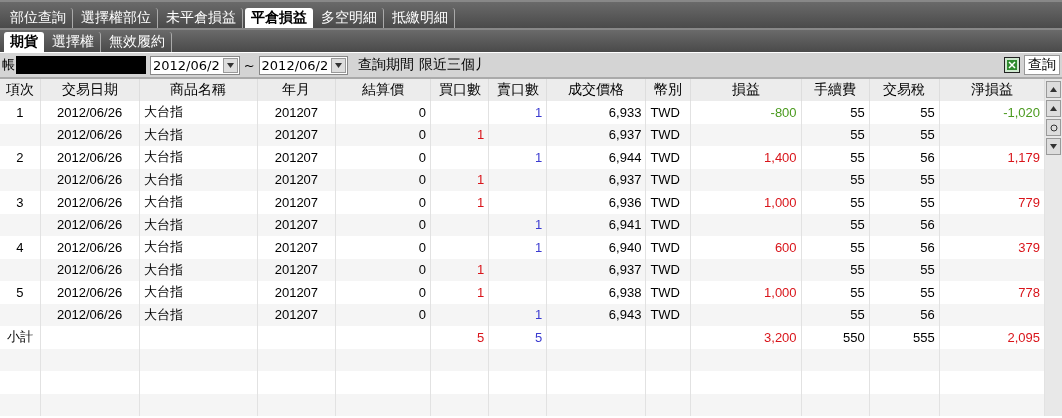 The width and height of the screenshot is (1062, 418). I want to click on buy-lots: 5, so click(459, 337).